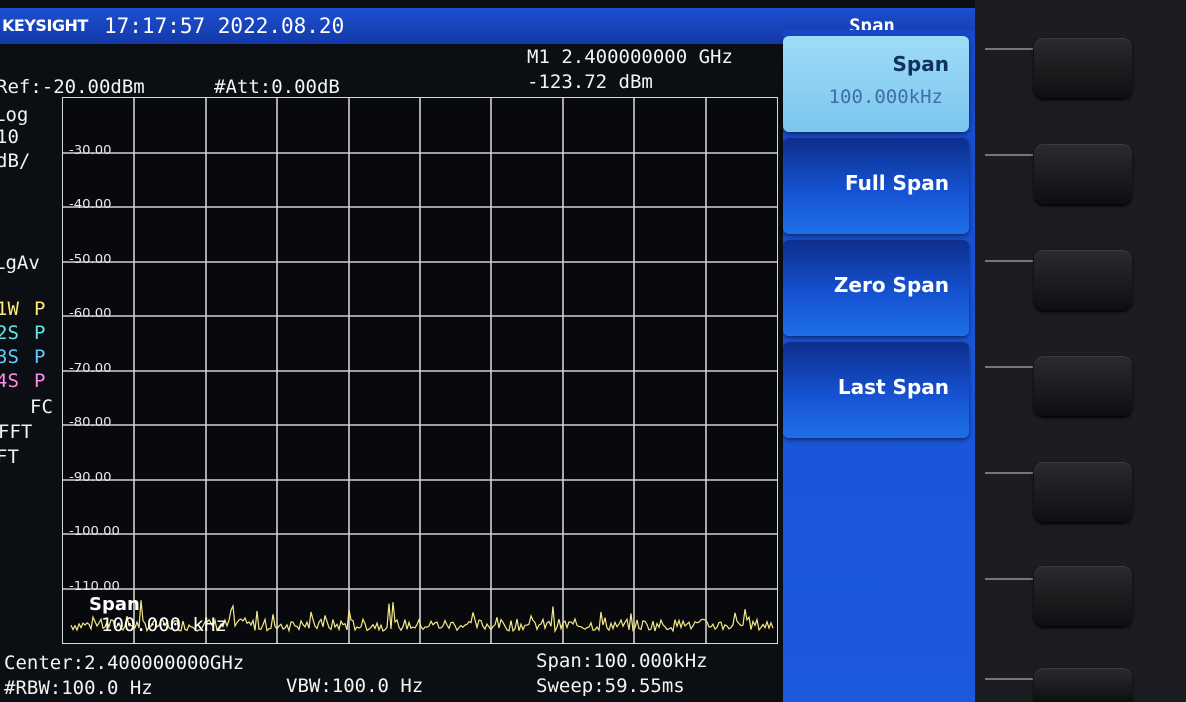  Describe the element at coordinates (9, 309) in the screenshot. I see `left-annotation: 1W` at that location.